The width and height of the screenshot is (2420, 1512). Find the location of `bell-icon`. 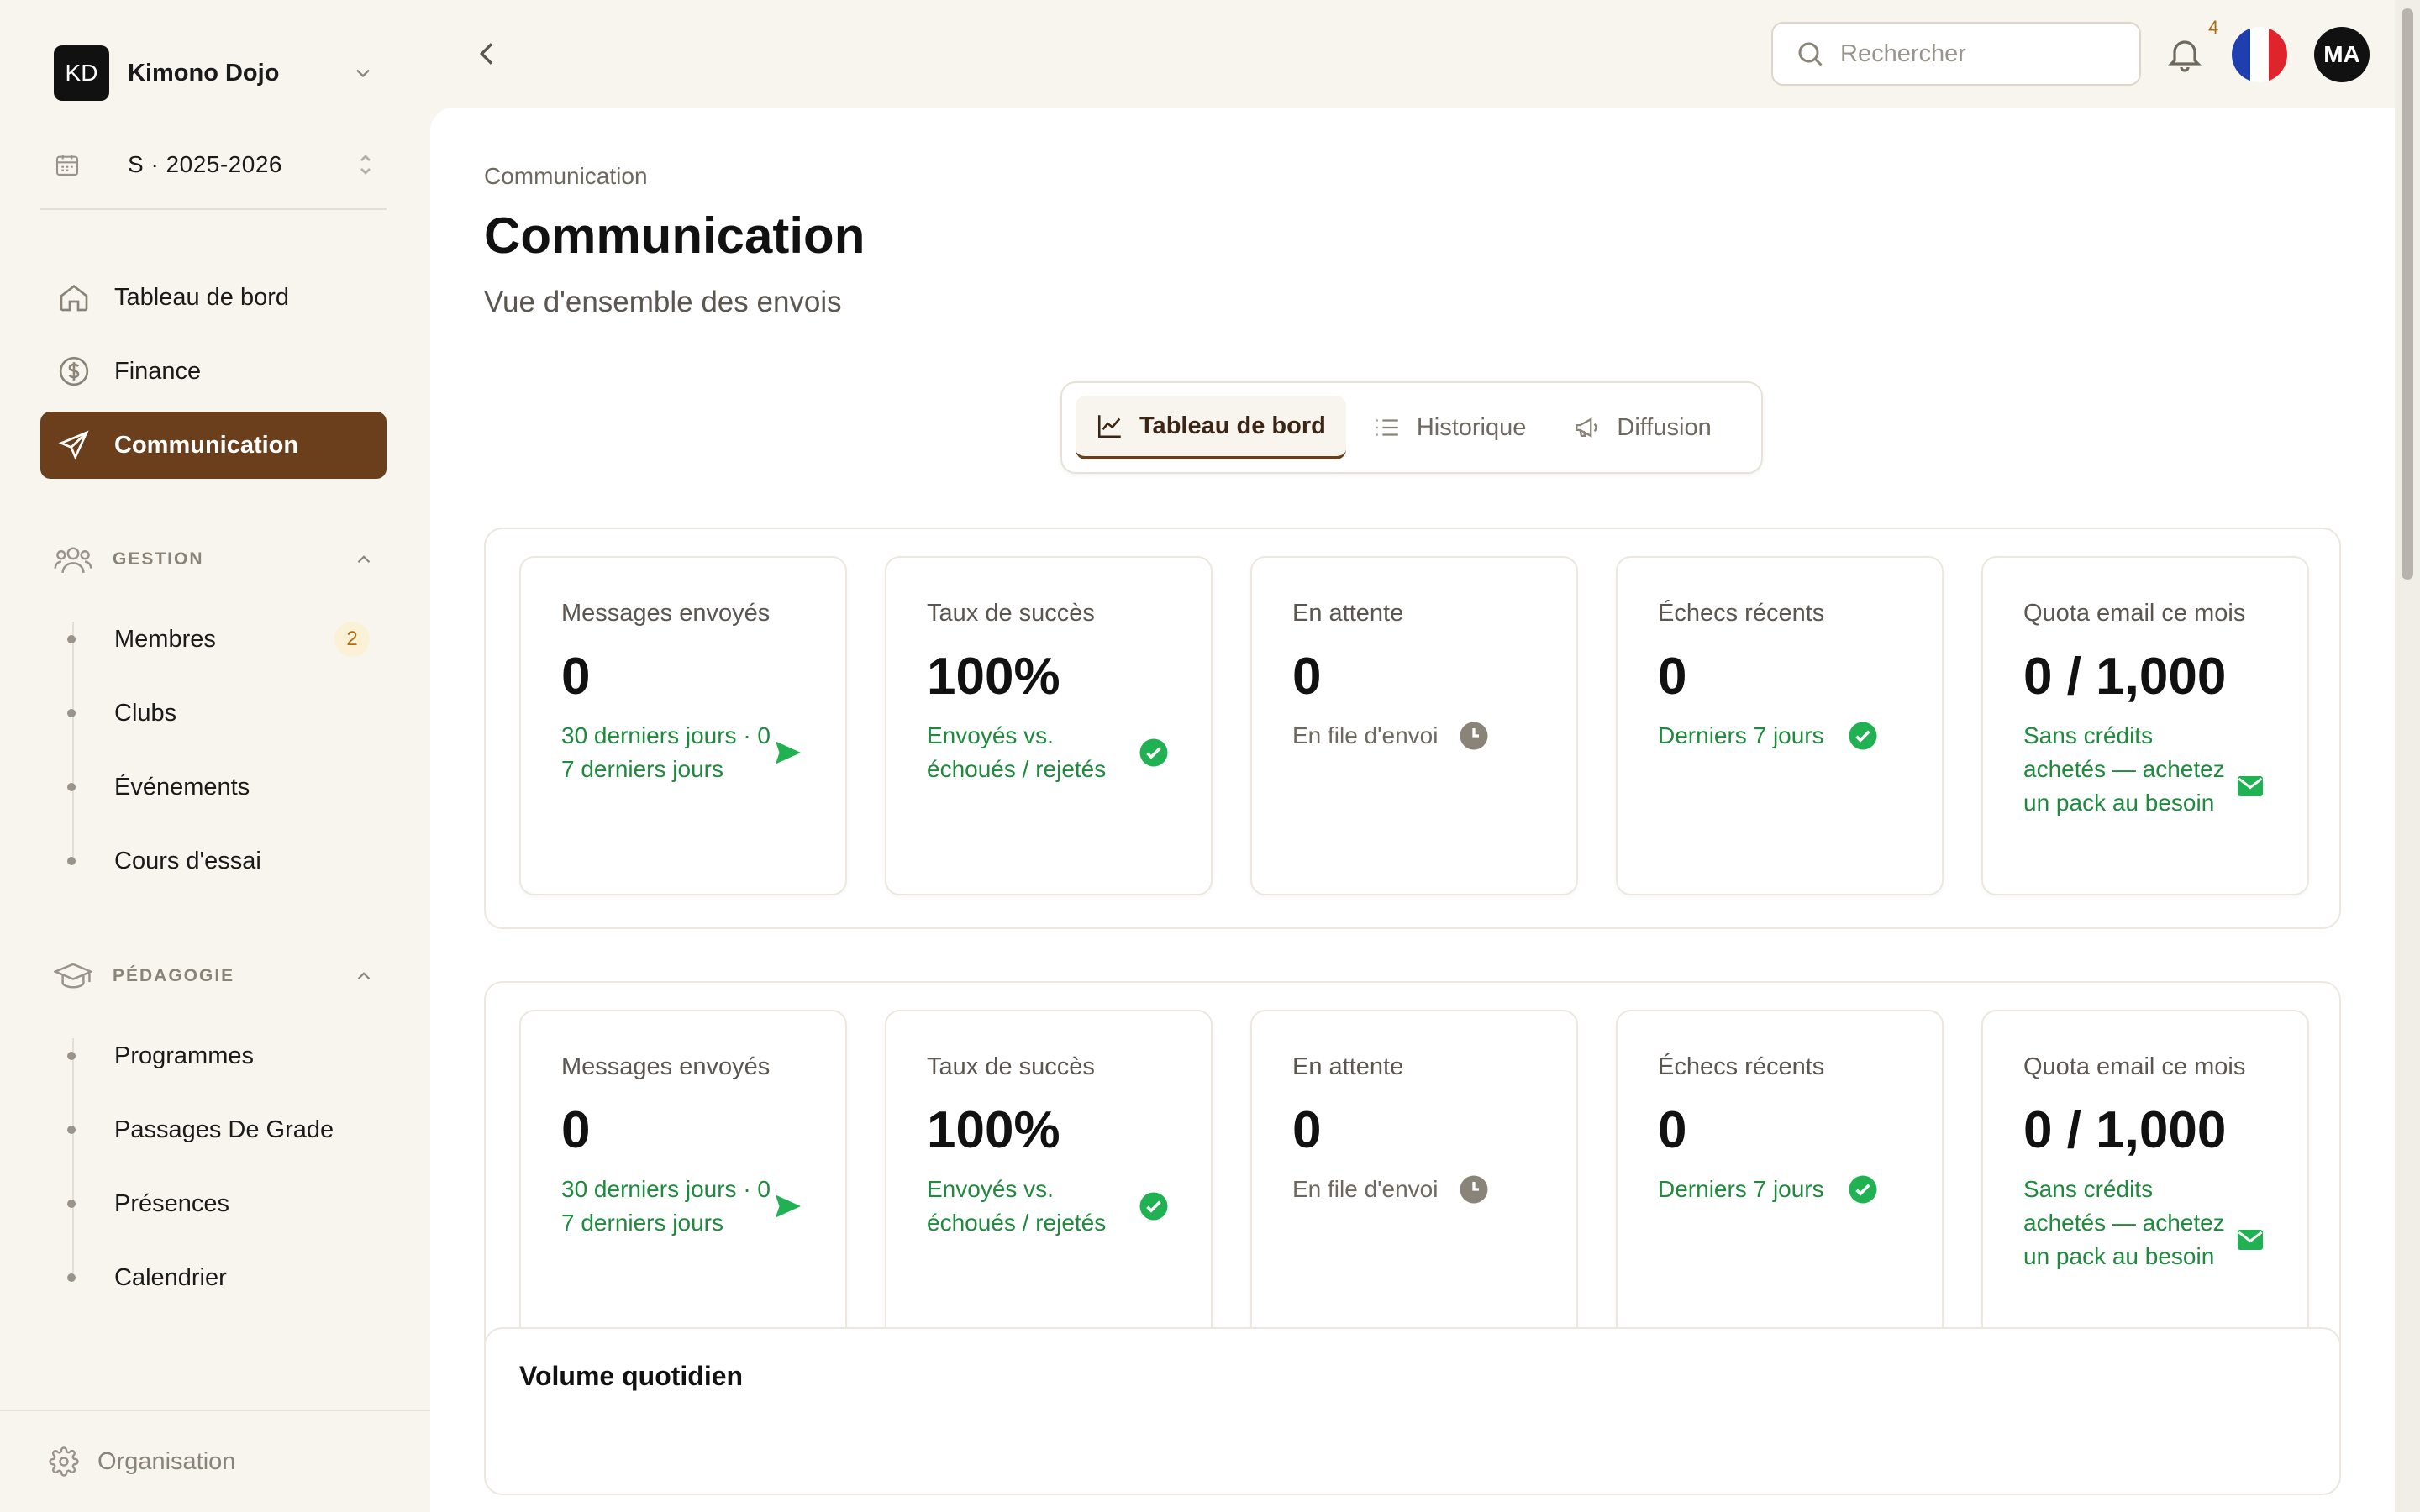

bell-icon is located at coordinates (2185, 54).